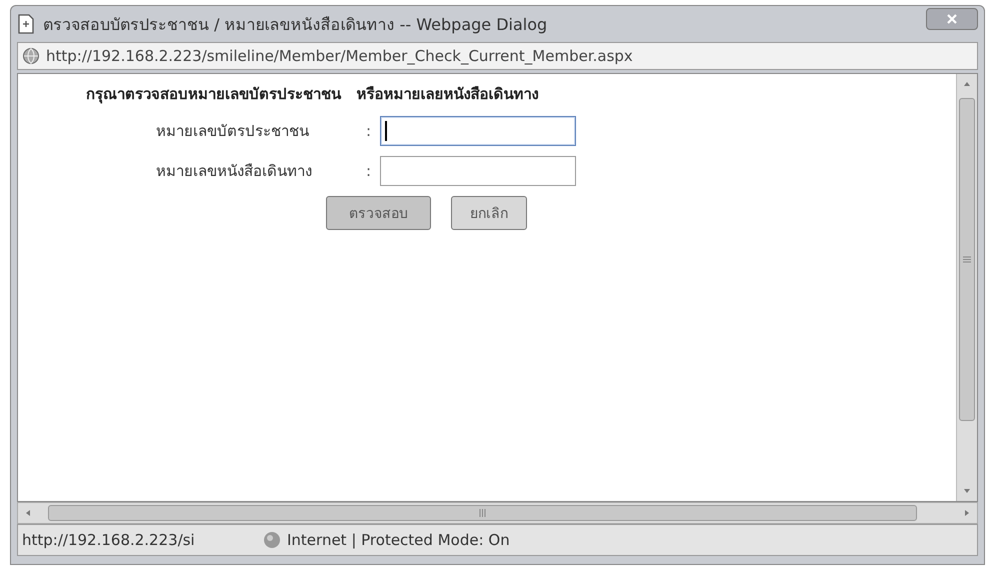 The image size is (995, 574). I want to click on down-arrow-icon, so click(967, 491).